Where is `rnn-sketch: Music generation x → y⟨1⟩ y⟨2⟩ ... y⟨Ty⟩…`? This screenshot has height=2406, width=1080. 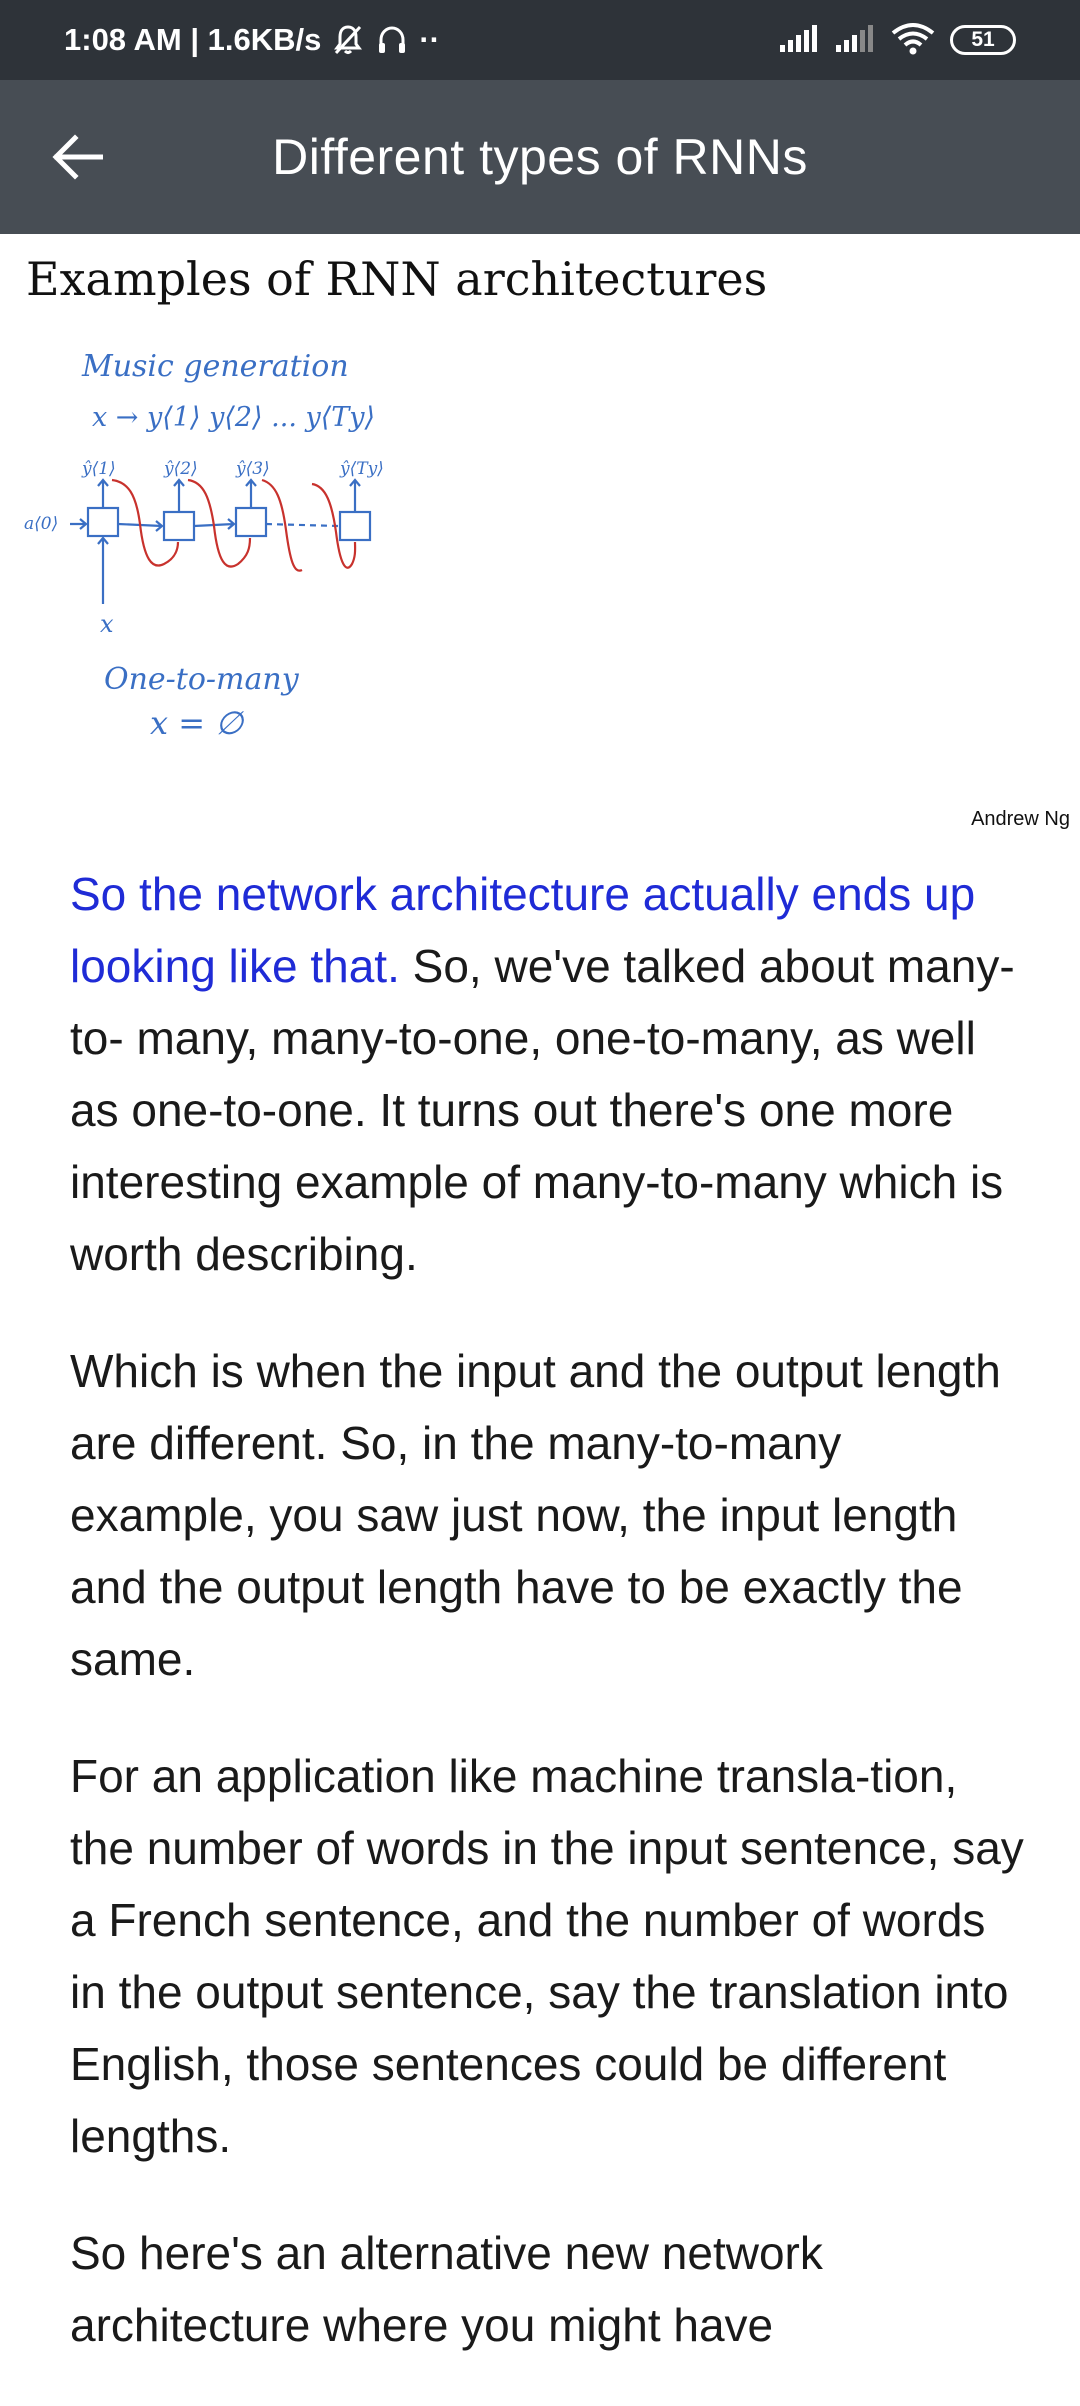 rnn-sketch: Music generation x → y⟨1⟩ y⟨2⟩ ... y⟨Ty⟩… is located at coordinates (204, 545).